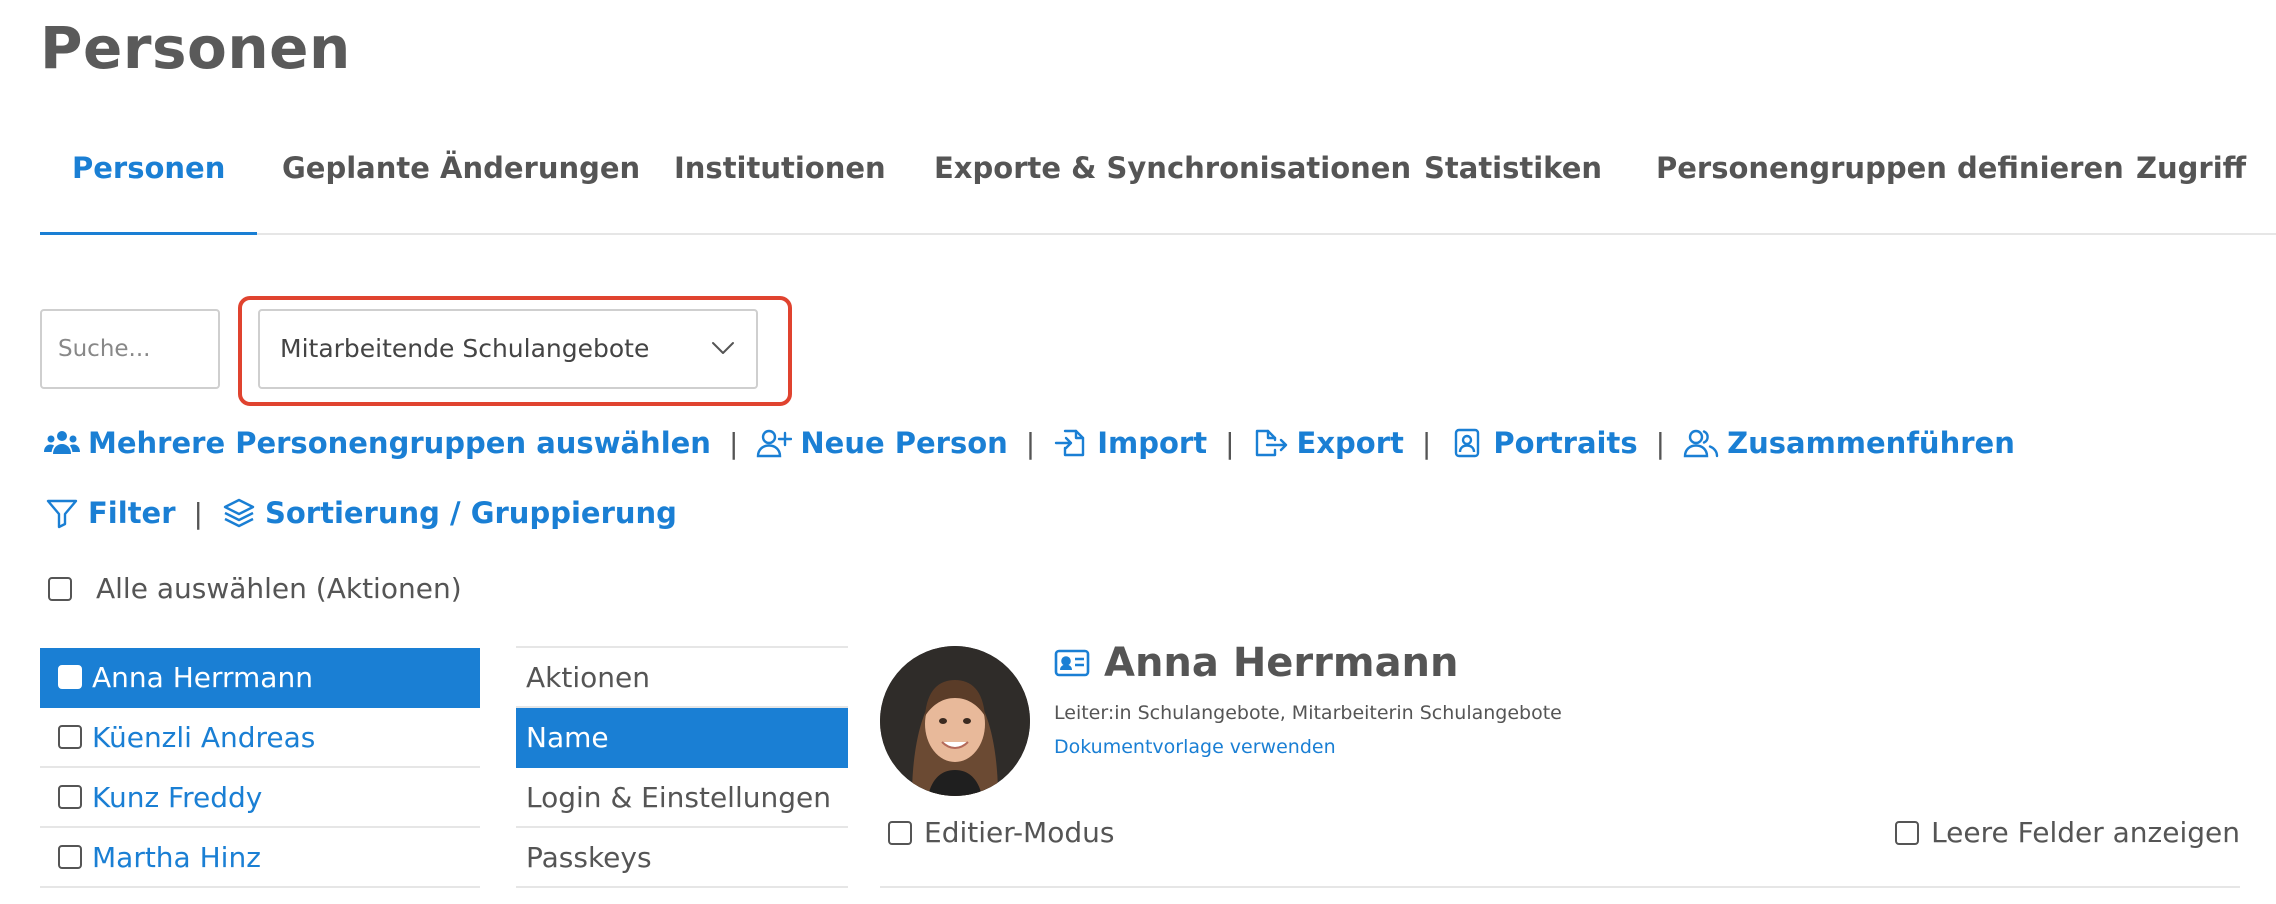  I want to click on divider, so click(1560, 887).